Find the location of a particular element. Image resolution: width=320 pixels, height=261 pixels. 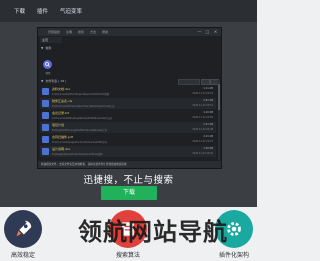

pinned-search-tile is located at coordinates (47, 64).